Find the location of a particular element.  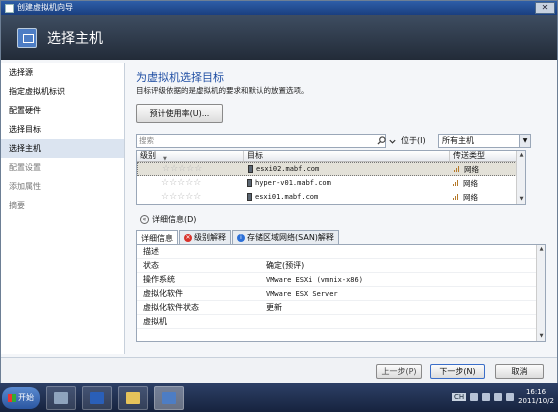

host-name: esxi02.mabf.com is located at coordinates (288, 169).